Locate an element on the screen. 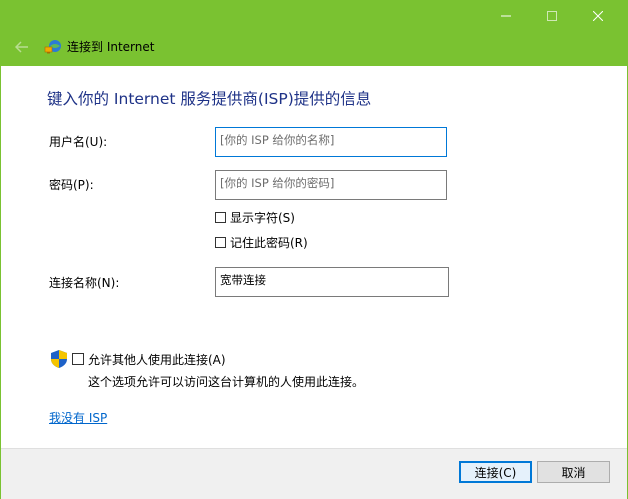  cancel-button: 取消 is located at coordinates (573, 472).